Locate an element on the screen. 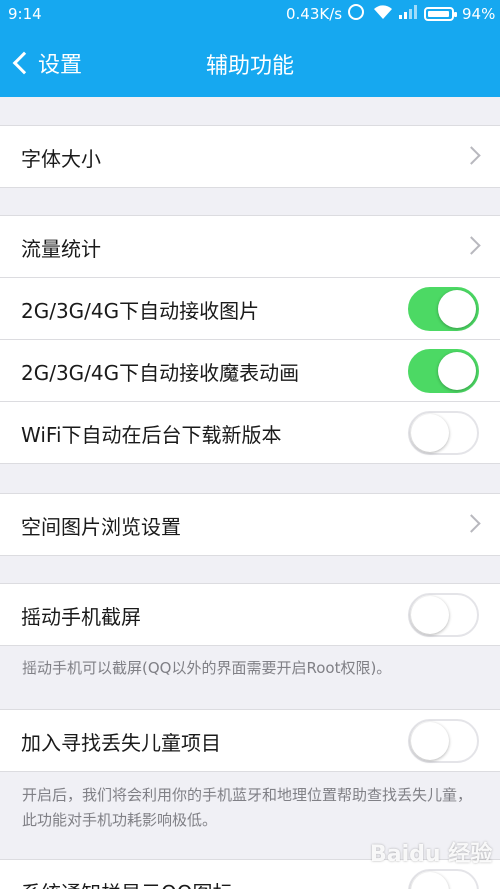 This screenshot has width=500, height=889. row-label: WiFi下自动在后台下载新版本 is located at coordinates (151, 435).